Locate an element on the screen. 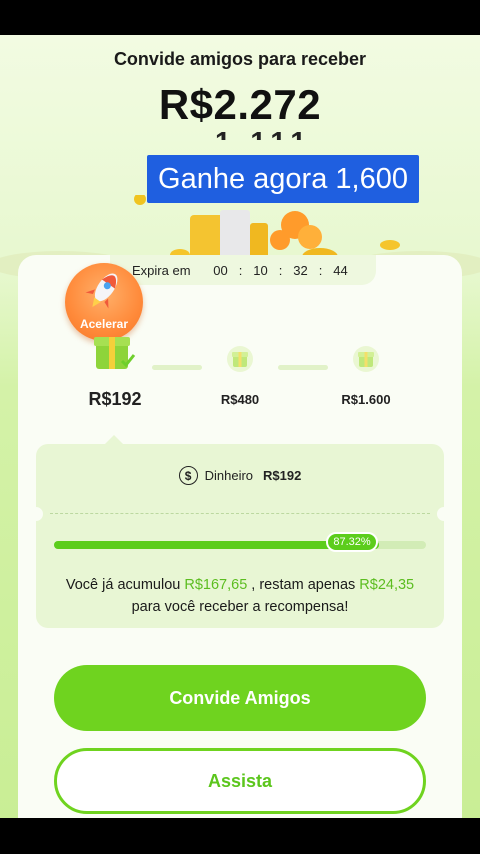 The width and height of the screenshot is (480, 854). invite-friends-button: Convide Amigos is located at coordinates (240, 698).